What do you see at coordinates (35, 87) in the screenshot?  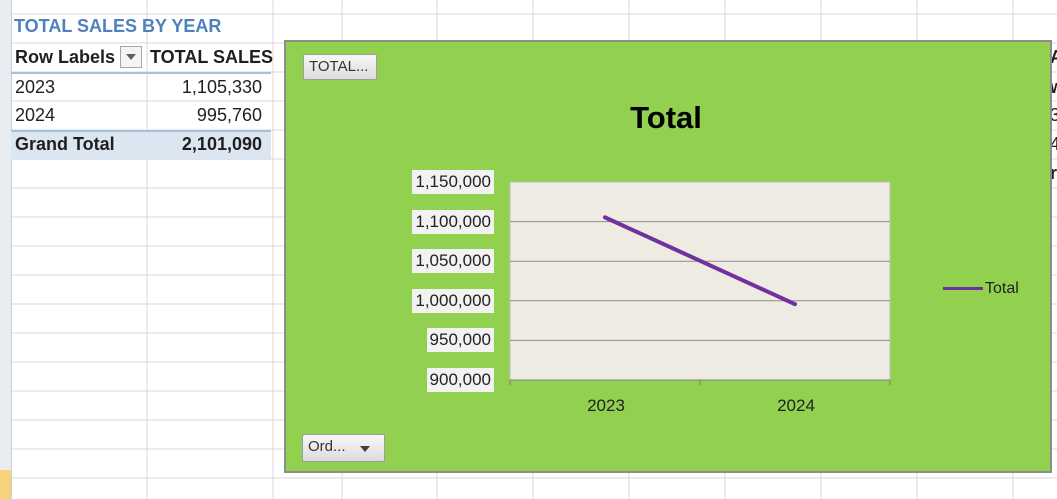 I see `row-label-2023: 2023` at bounding box center [35, 87].